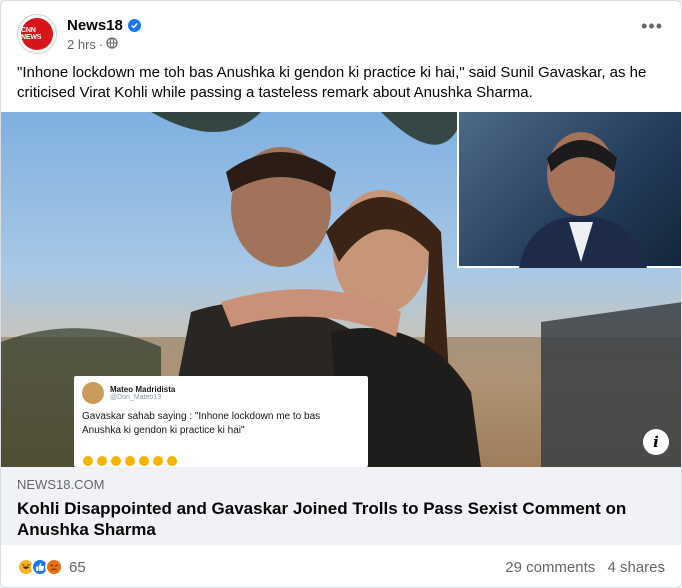 This screenshot has width=682, height=588. I want to click on globe-icon, so click(112, 44).